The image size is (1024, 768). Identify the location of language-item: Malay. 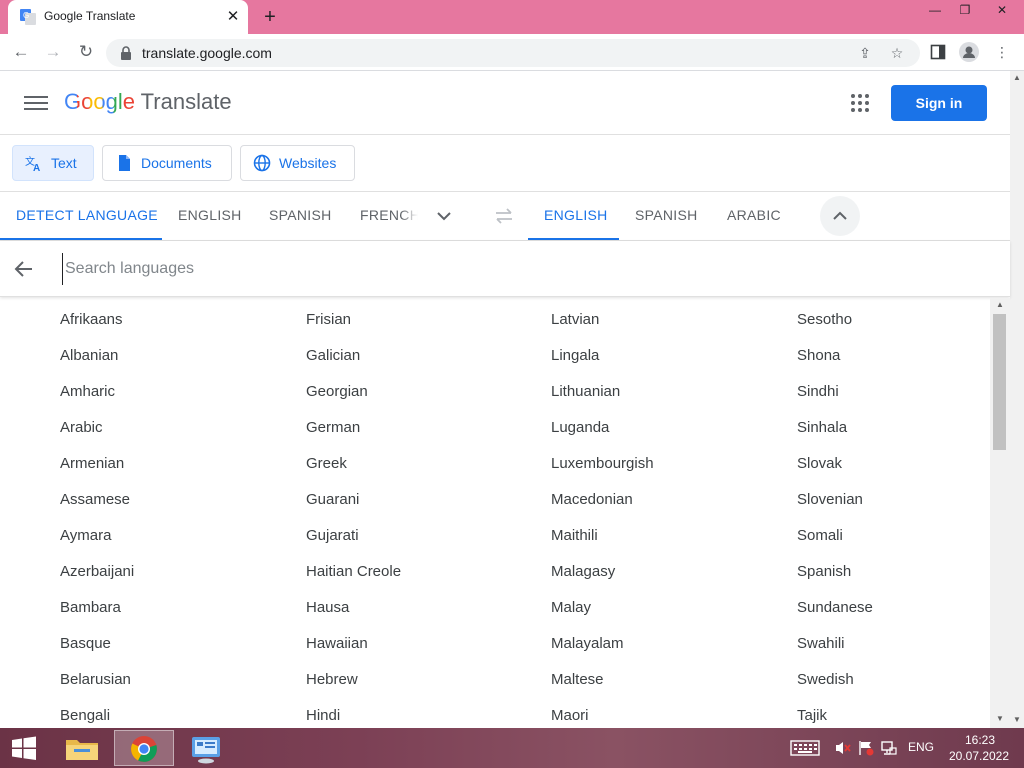
(673, 604).